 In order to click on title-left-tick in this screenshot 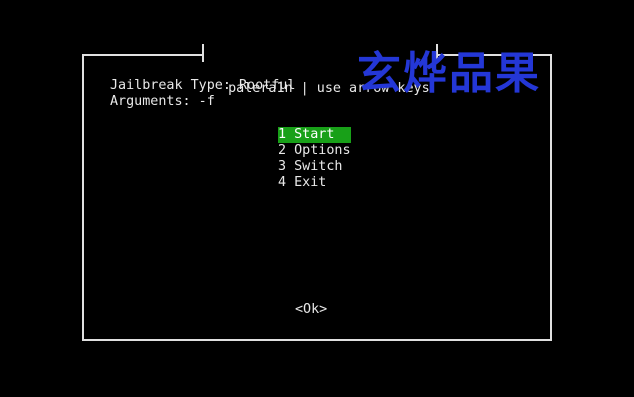, I will do `click(203, 53)`.